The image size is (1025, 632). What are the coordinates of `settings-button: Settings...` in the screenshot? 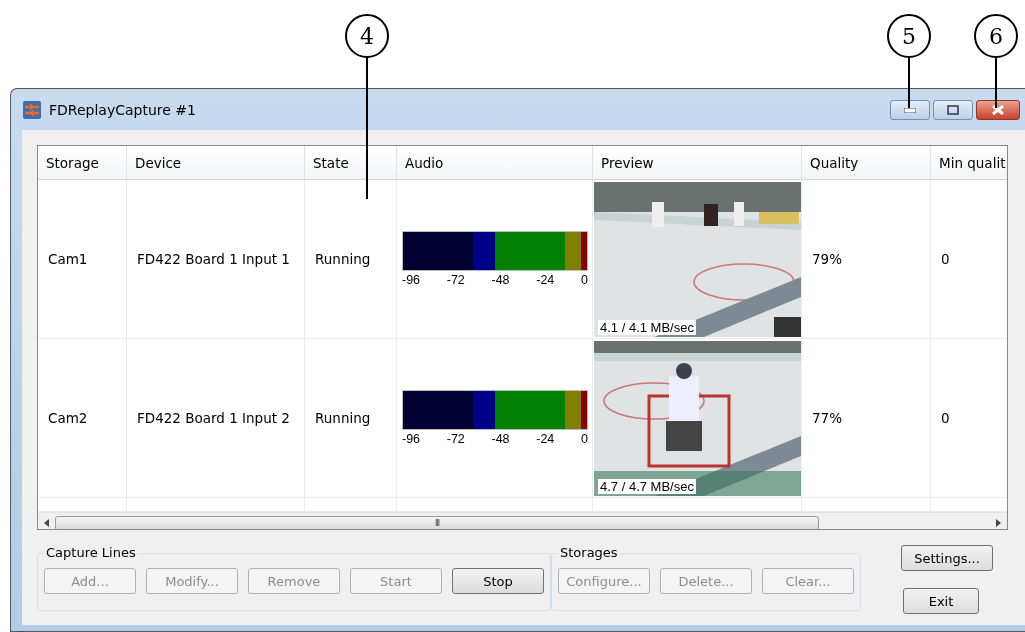 It's located at (947, 558).